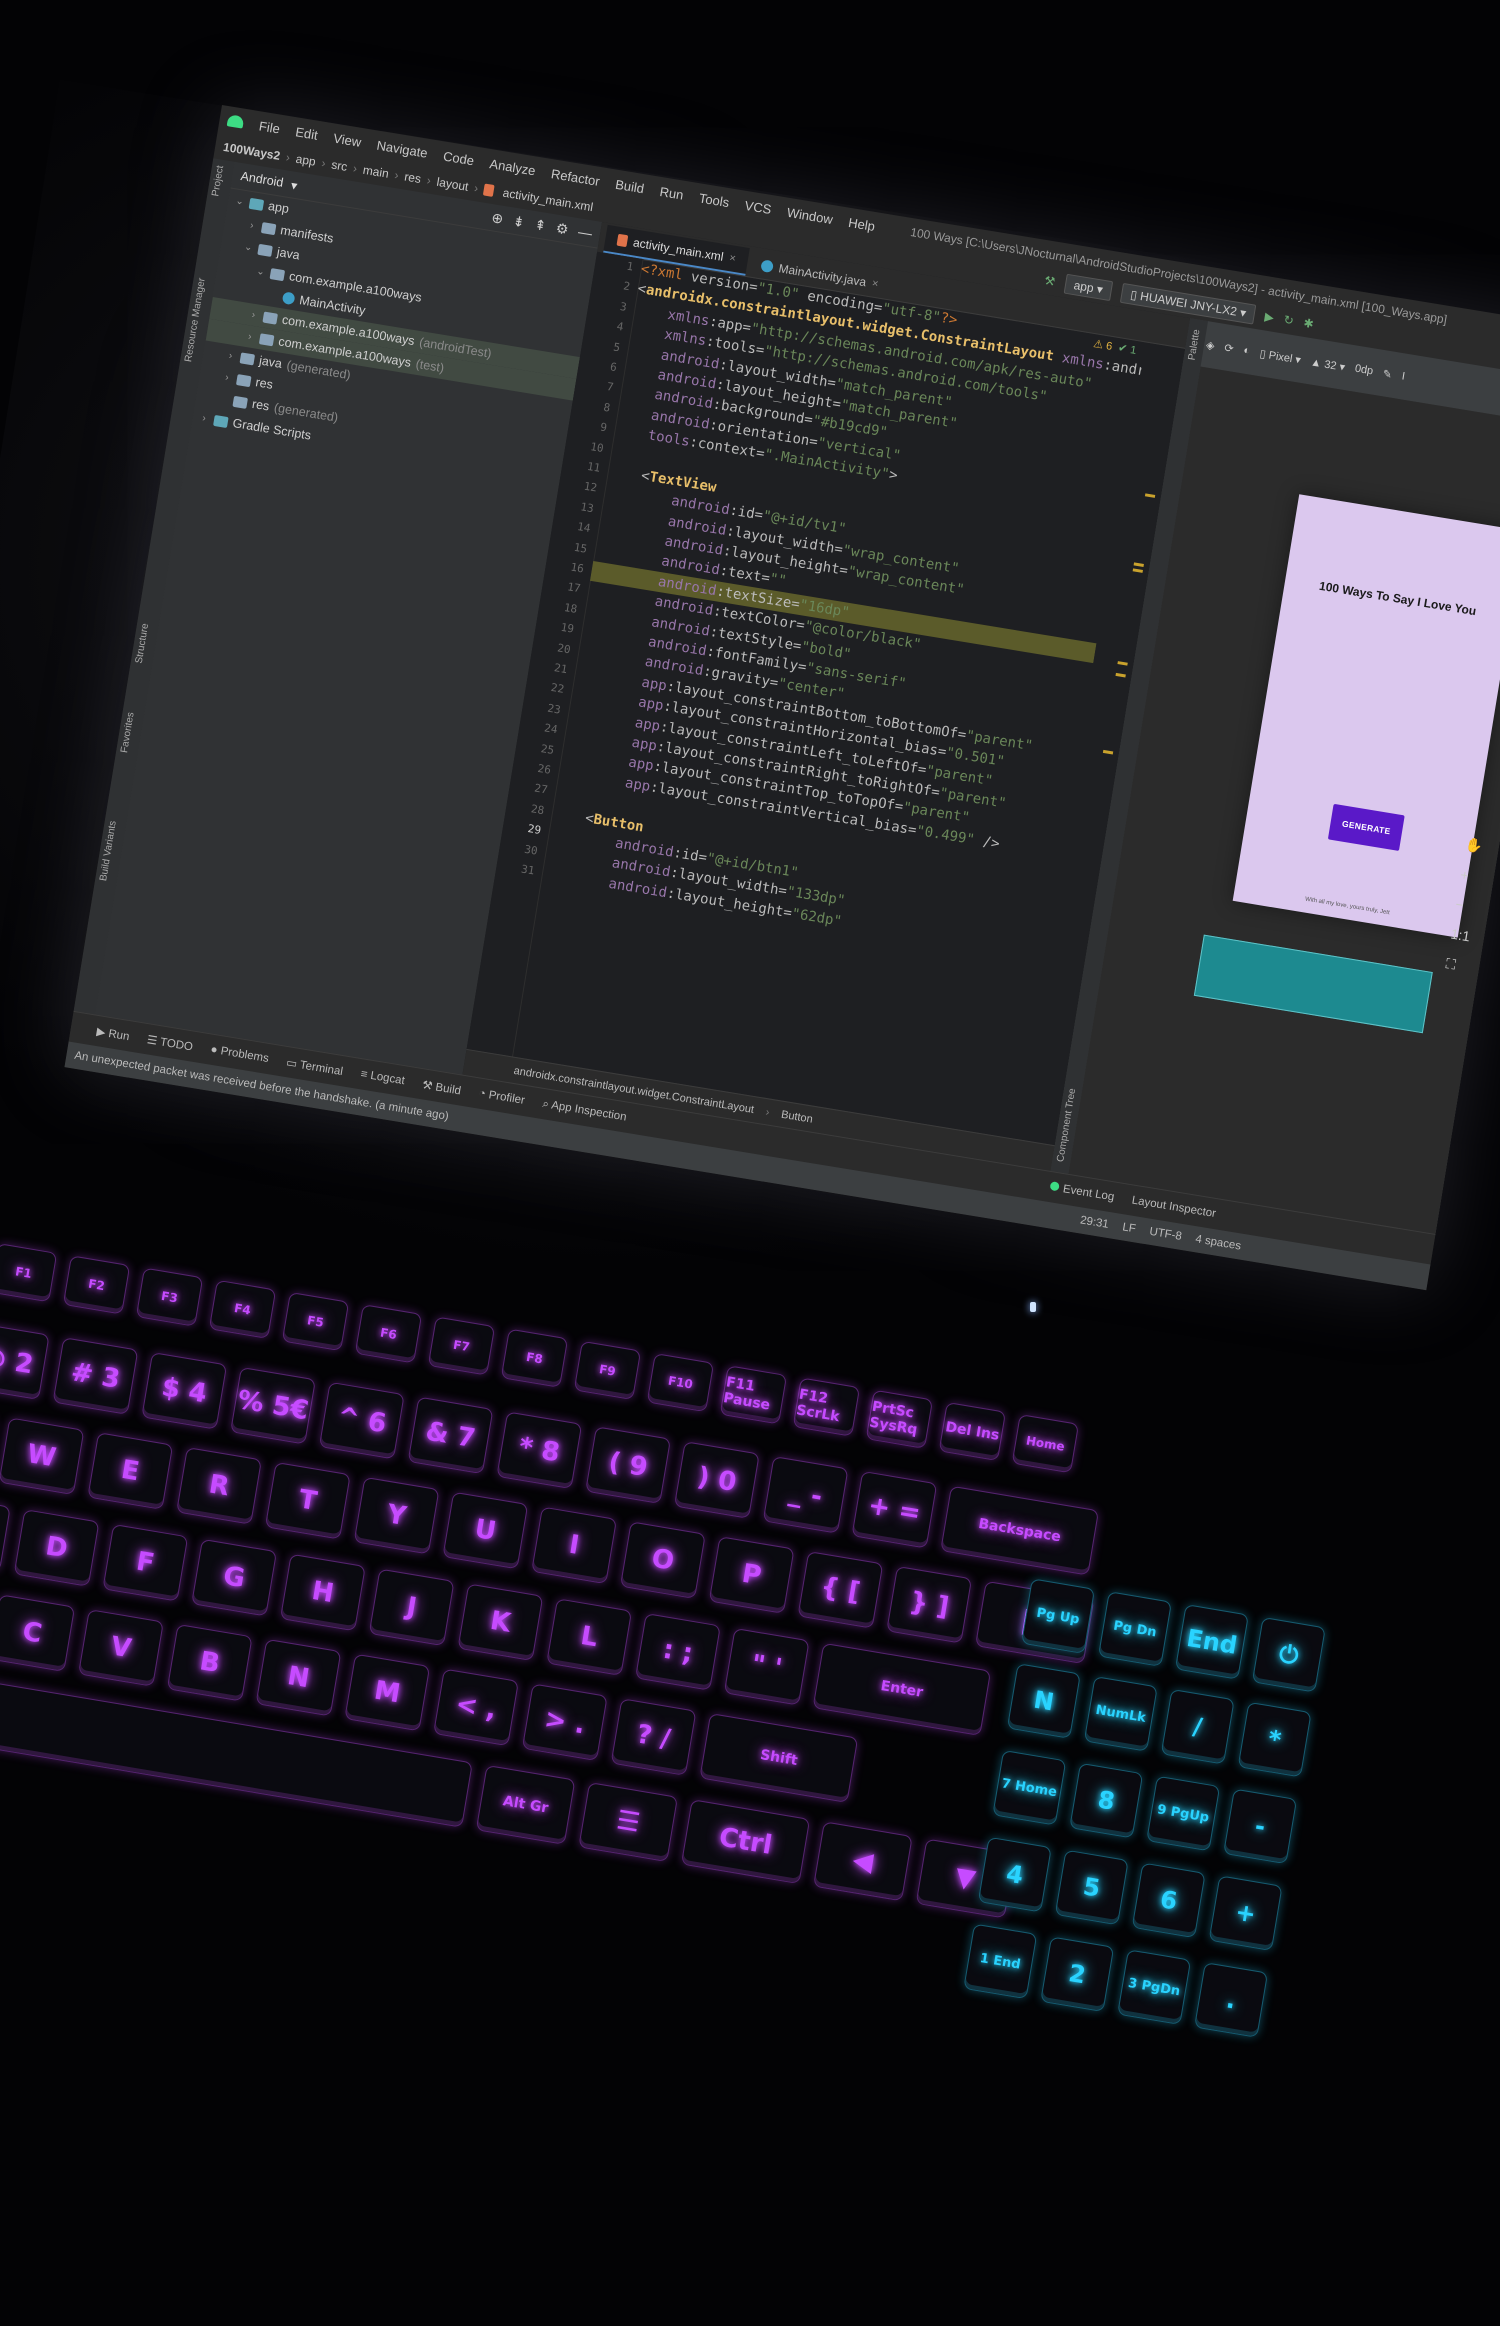  Describe the element at coordinates (1058, 1616) in the screenshot. I see `numpad-key-pg-up: Pg Up` at that location.